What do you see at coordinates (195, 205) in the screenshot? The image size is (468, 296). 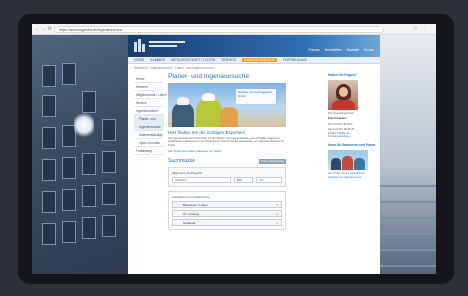 I see `filter-item-label: Bauwesen / Listen` at bounding box center [195, 205].